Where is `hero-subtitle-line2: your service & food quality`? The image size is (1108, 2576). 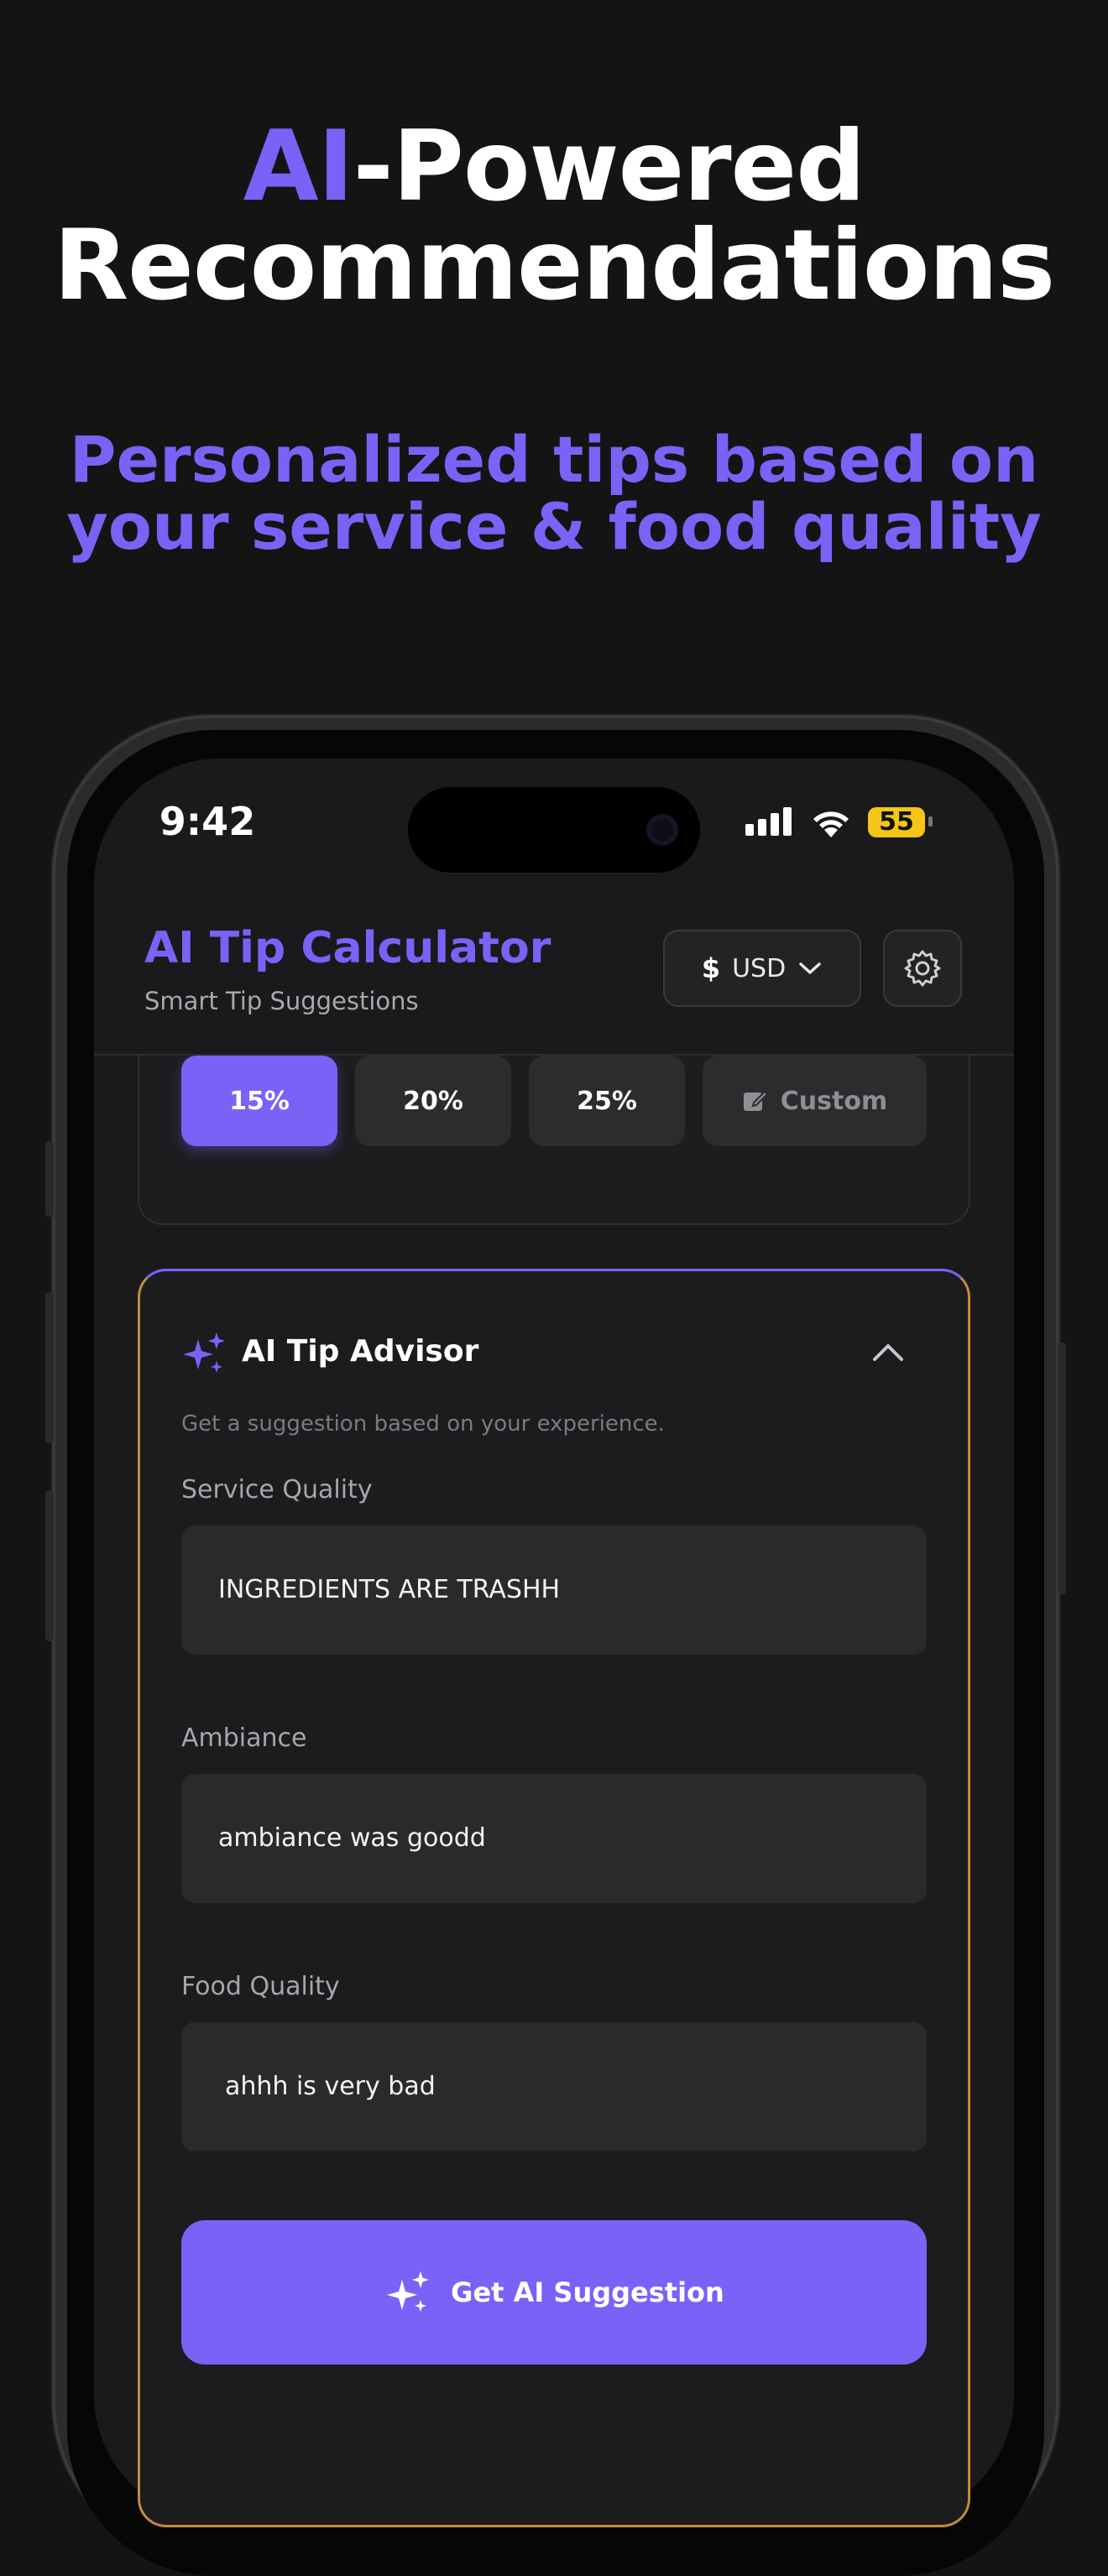 hero-subtitle-line2: your service & food quality is located at coordinates (554, 526).